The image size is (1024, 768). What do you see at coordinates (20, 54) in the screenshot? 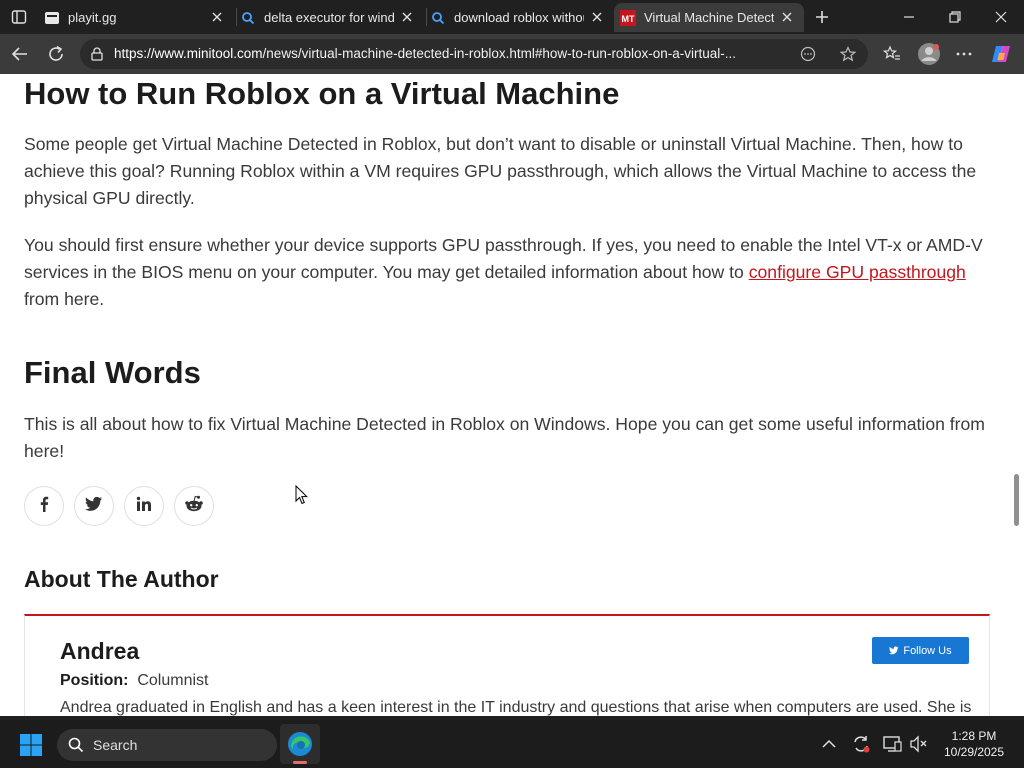
I see `back-icon` at bounding box center [20, 54].